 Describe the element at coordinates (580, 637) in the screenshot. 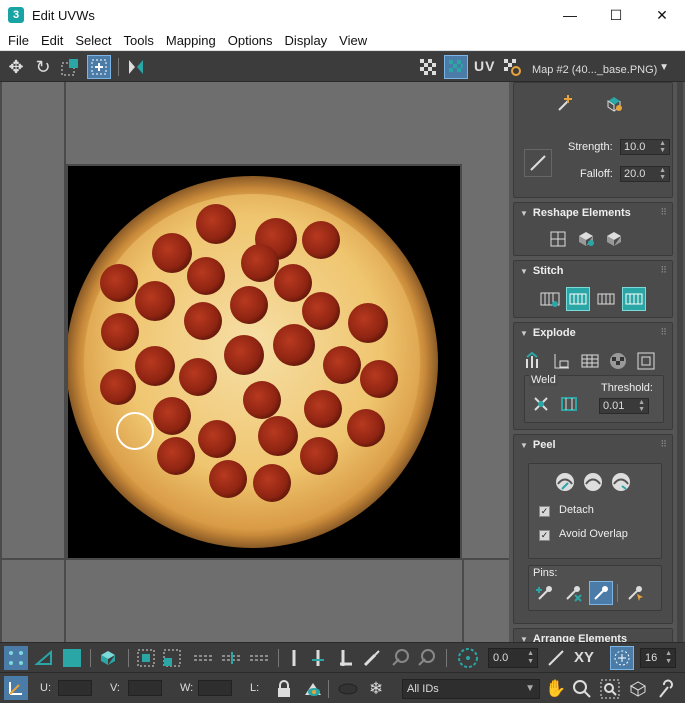

I see `arrange-elements-title: Arrange Elements` at that location.